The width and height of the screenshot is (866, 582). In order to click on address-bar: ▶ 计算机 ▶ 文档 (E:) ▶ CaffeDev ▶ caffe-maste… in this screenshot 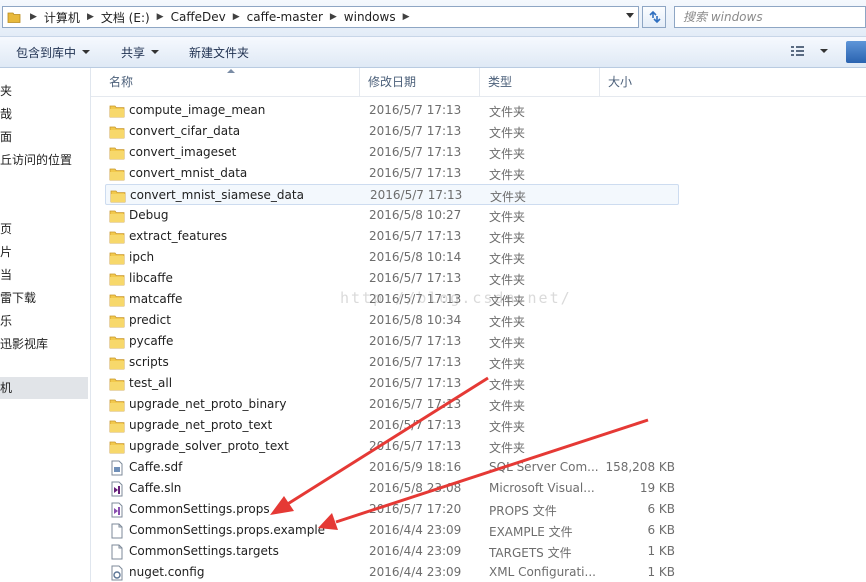, I will do `click(433, 18)`.